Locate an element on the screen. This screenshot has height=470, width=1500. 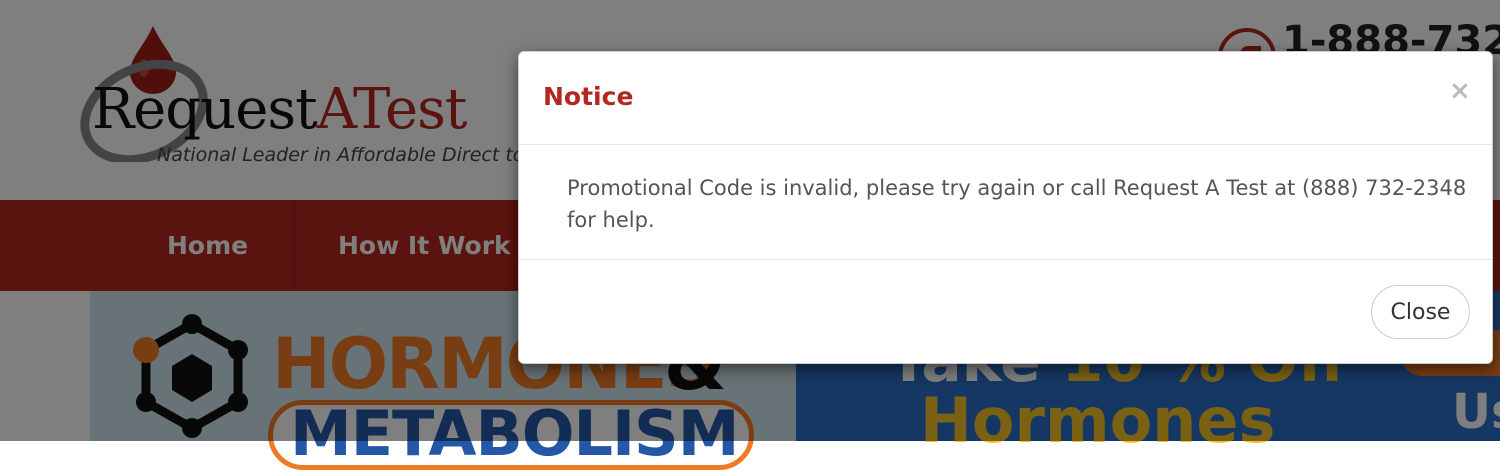
modal-footer-divider is located at coordinates (1005, 259).